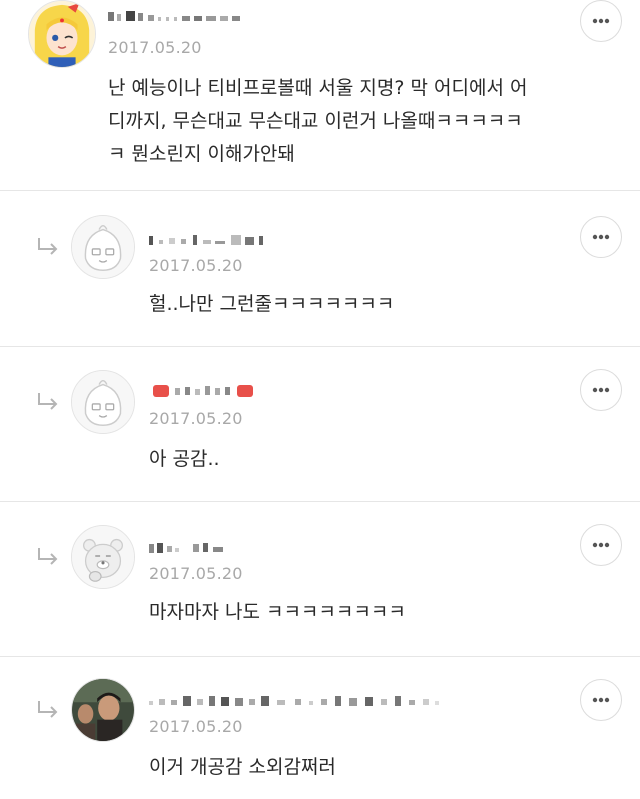  Describe the element at coordinates (103, 557) in the screenshot. I see `default-ryan-avatar` at that location.